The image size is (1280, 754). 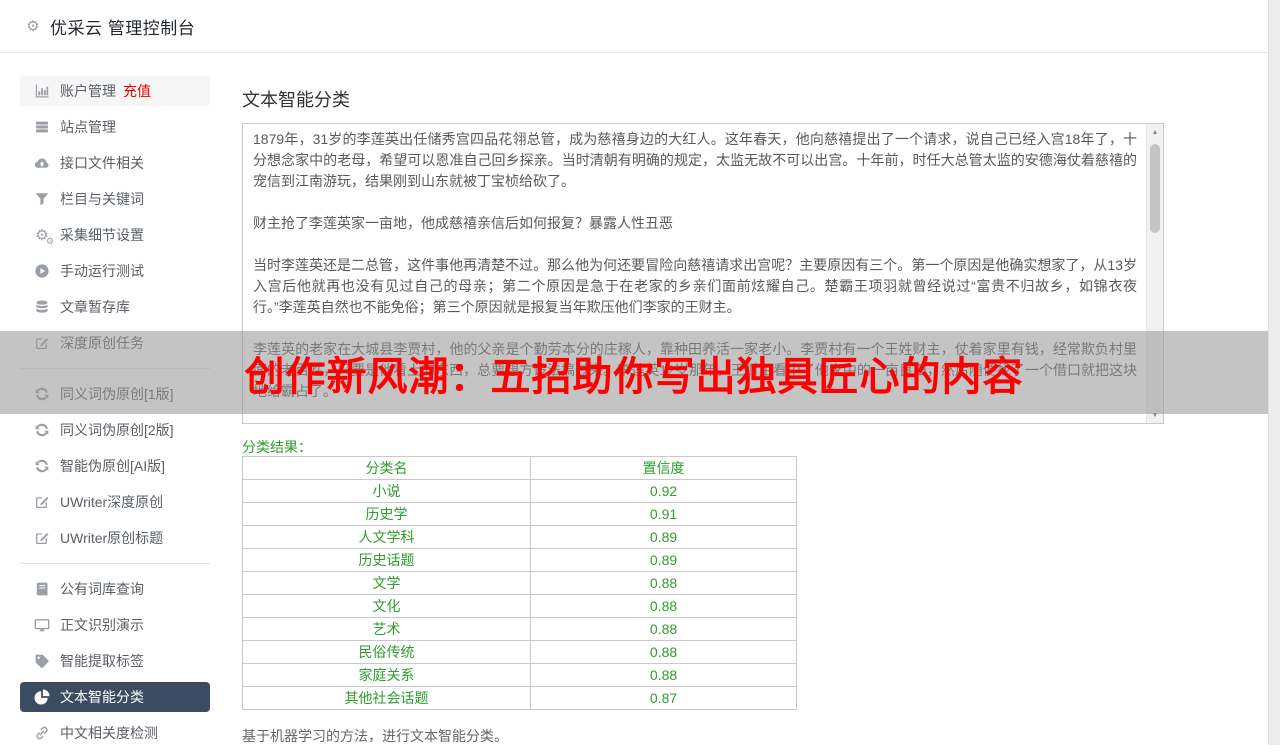 I want to click on recharge-badge: 充值, so click(x=137, y=91).